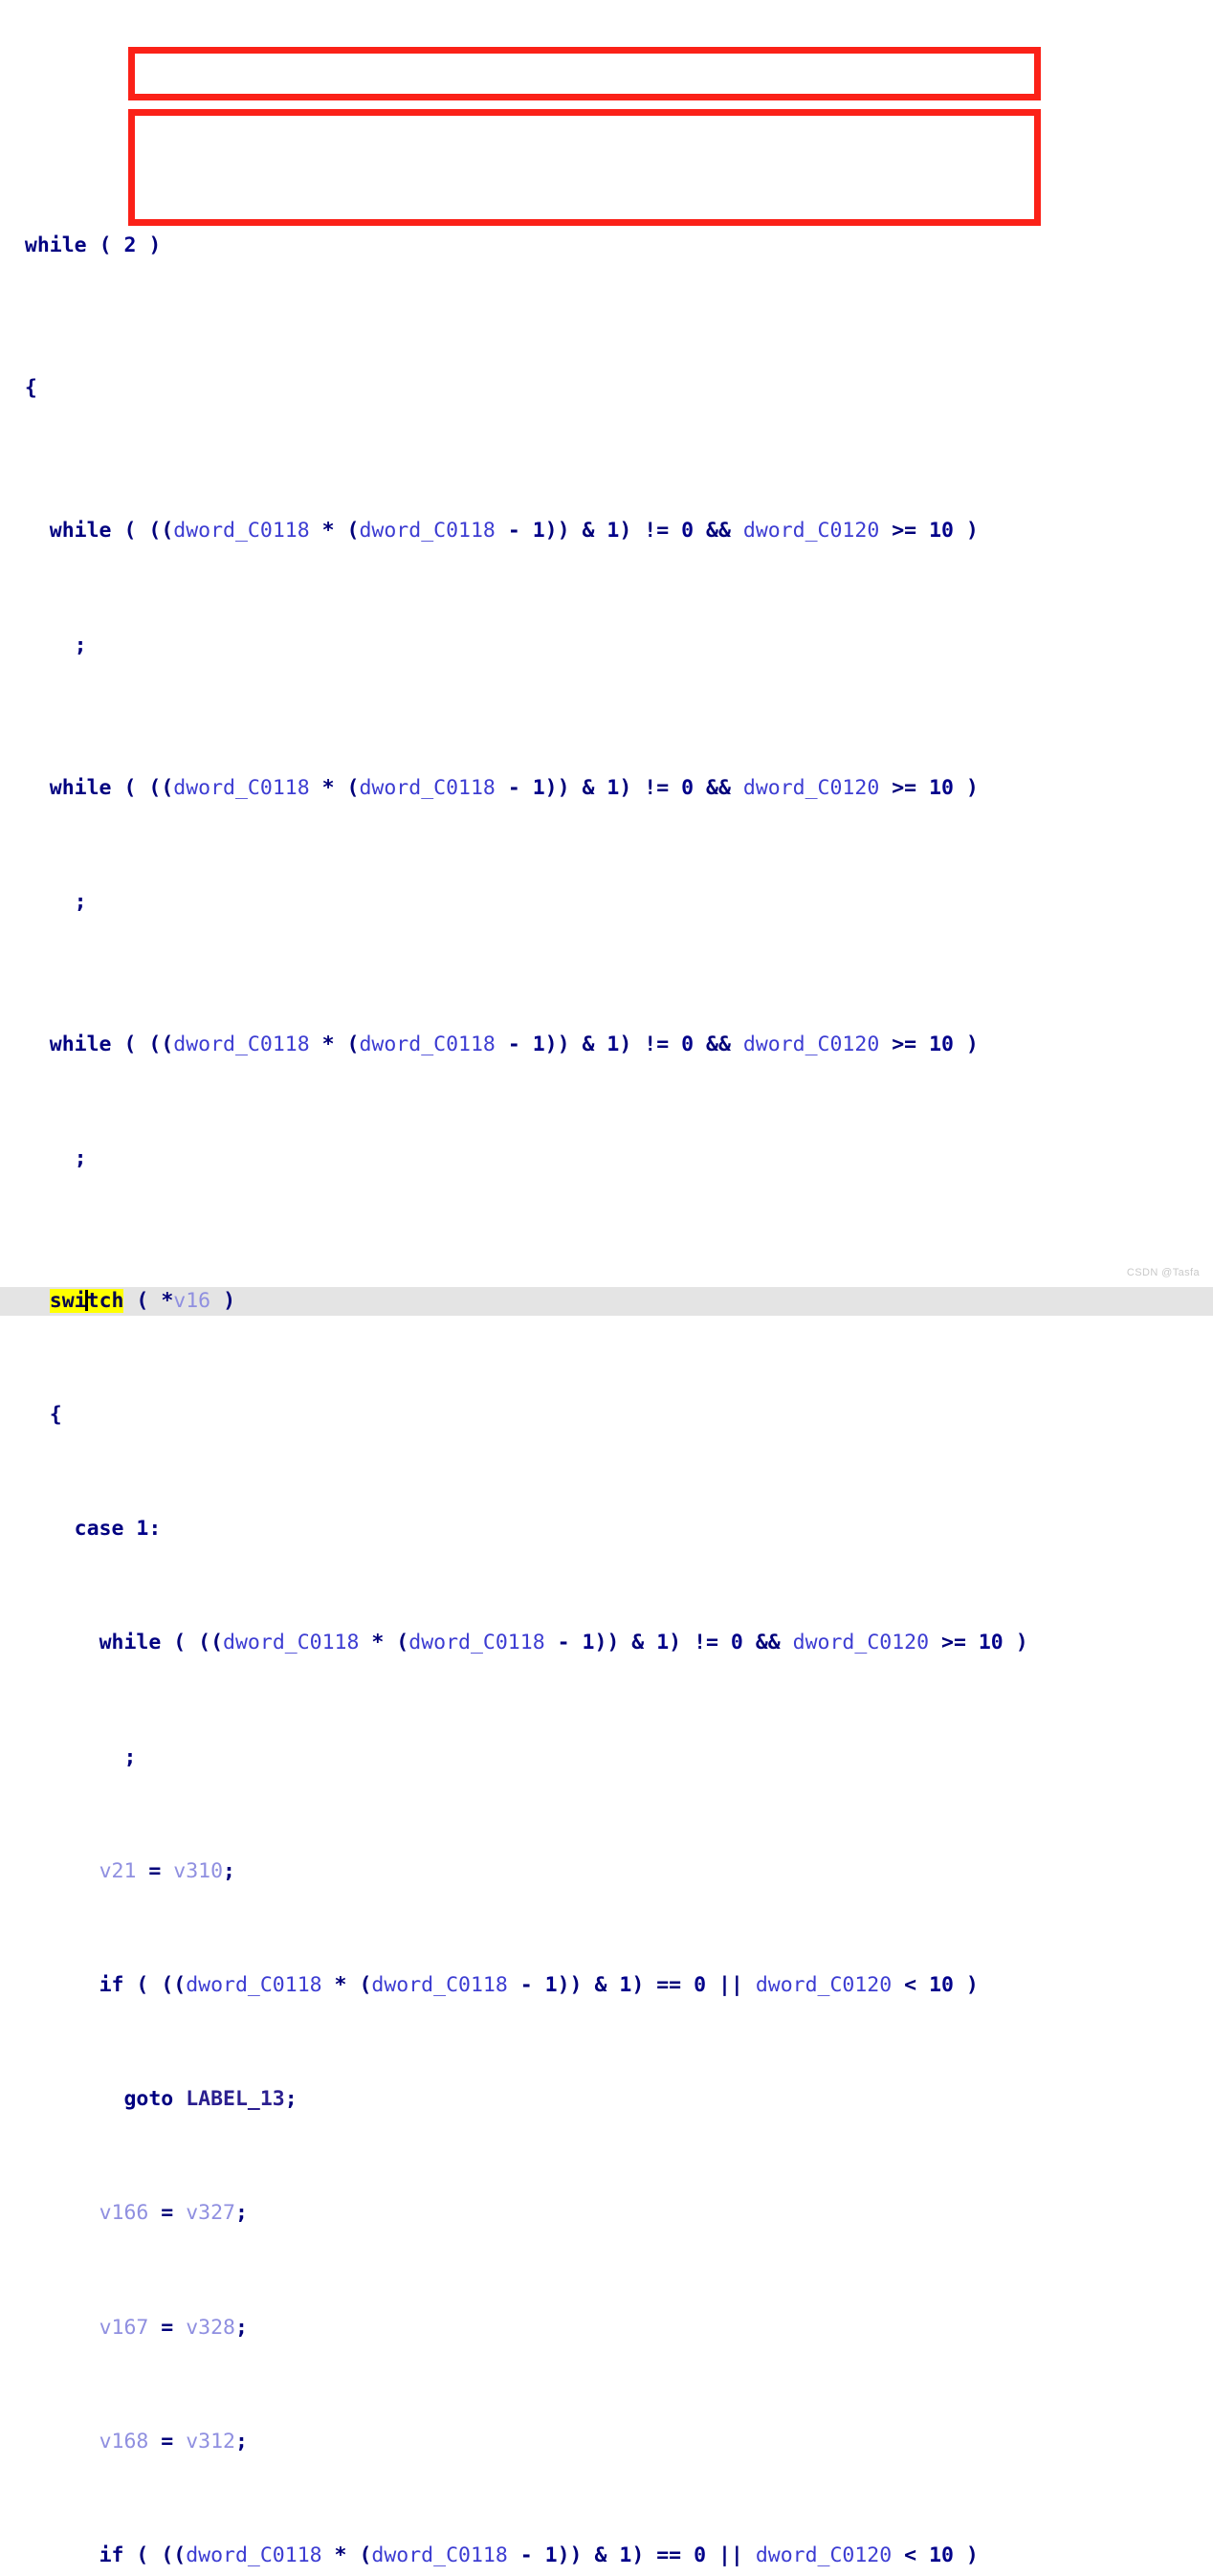 This screenshot has height=2576, width=1213. I want to click on code-line: v168 = v312;, so click(606, 2442).